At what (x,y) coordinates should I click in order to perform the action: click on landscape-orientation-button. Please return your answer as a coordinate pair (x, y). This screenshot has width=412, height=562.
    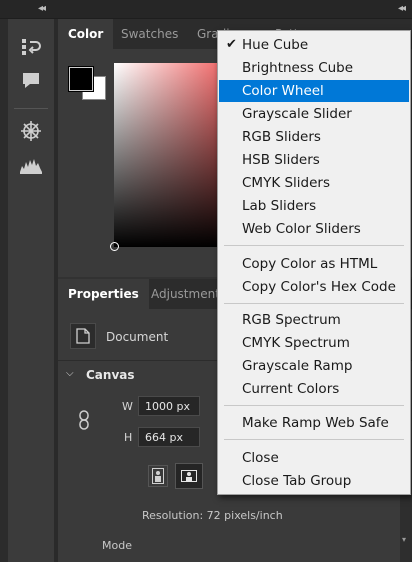
    Looking at the image, I should click on (189, 476).